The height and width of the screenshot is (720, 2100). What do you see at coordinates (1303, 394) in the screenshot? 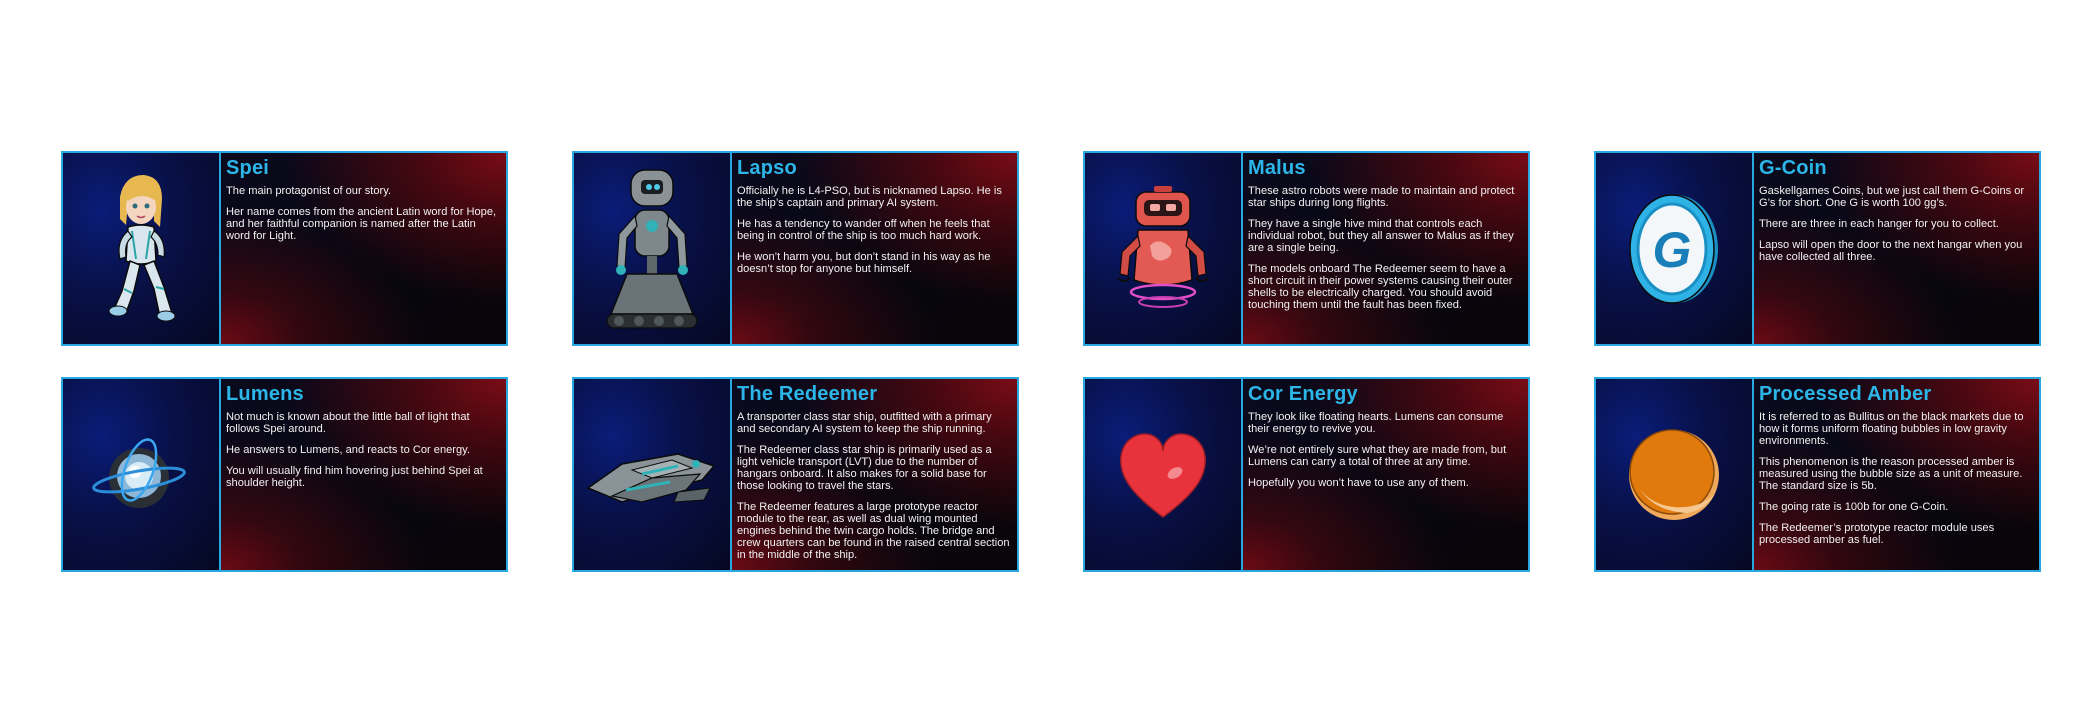
I see `card-title: Cor Energy` at bounding box center [1303, 394].